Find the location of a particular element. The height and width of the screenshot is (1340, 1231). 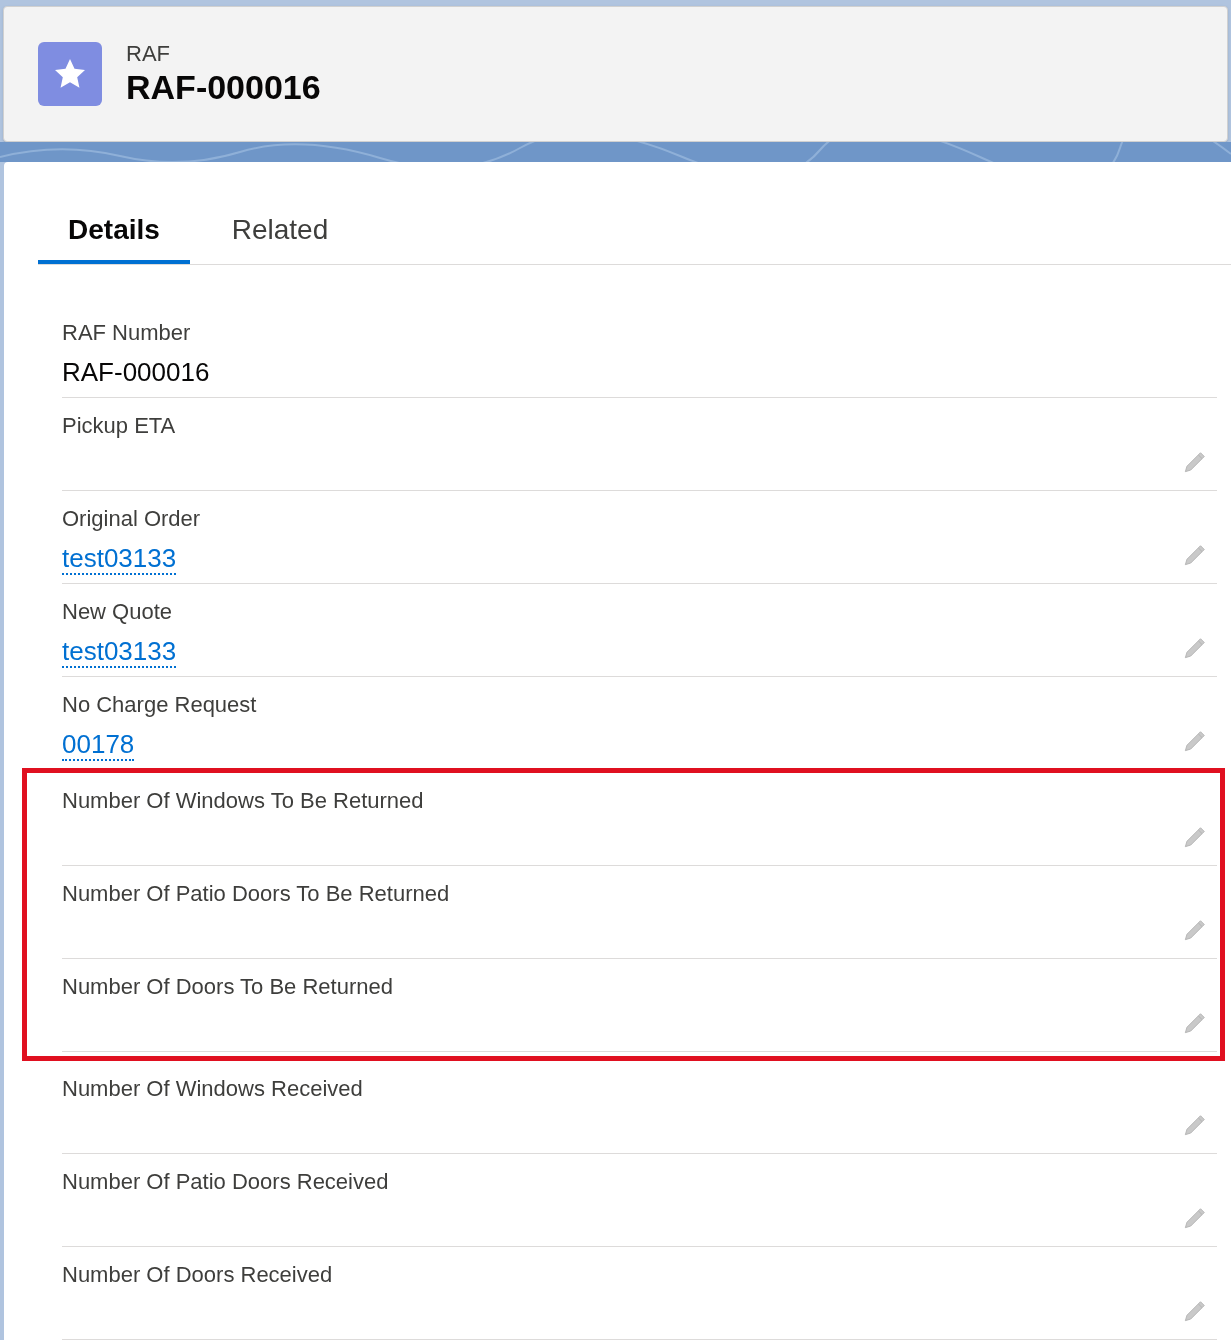

tab: Related is located at coordinates (280, 235).